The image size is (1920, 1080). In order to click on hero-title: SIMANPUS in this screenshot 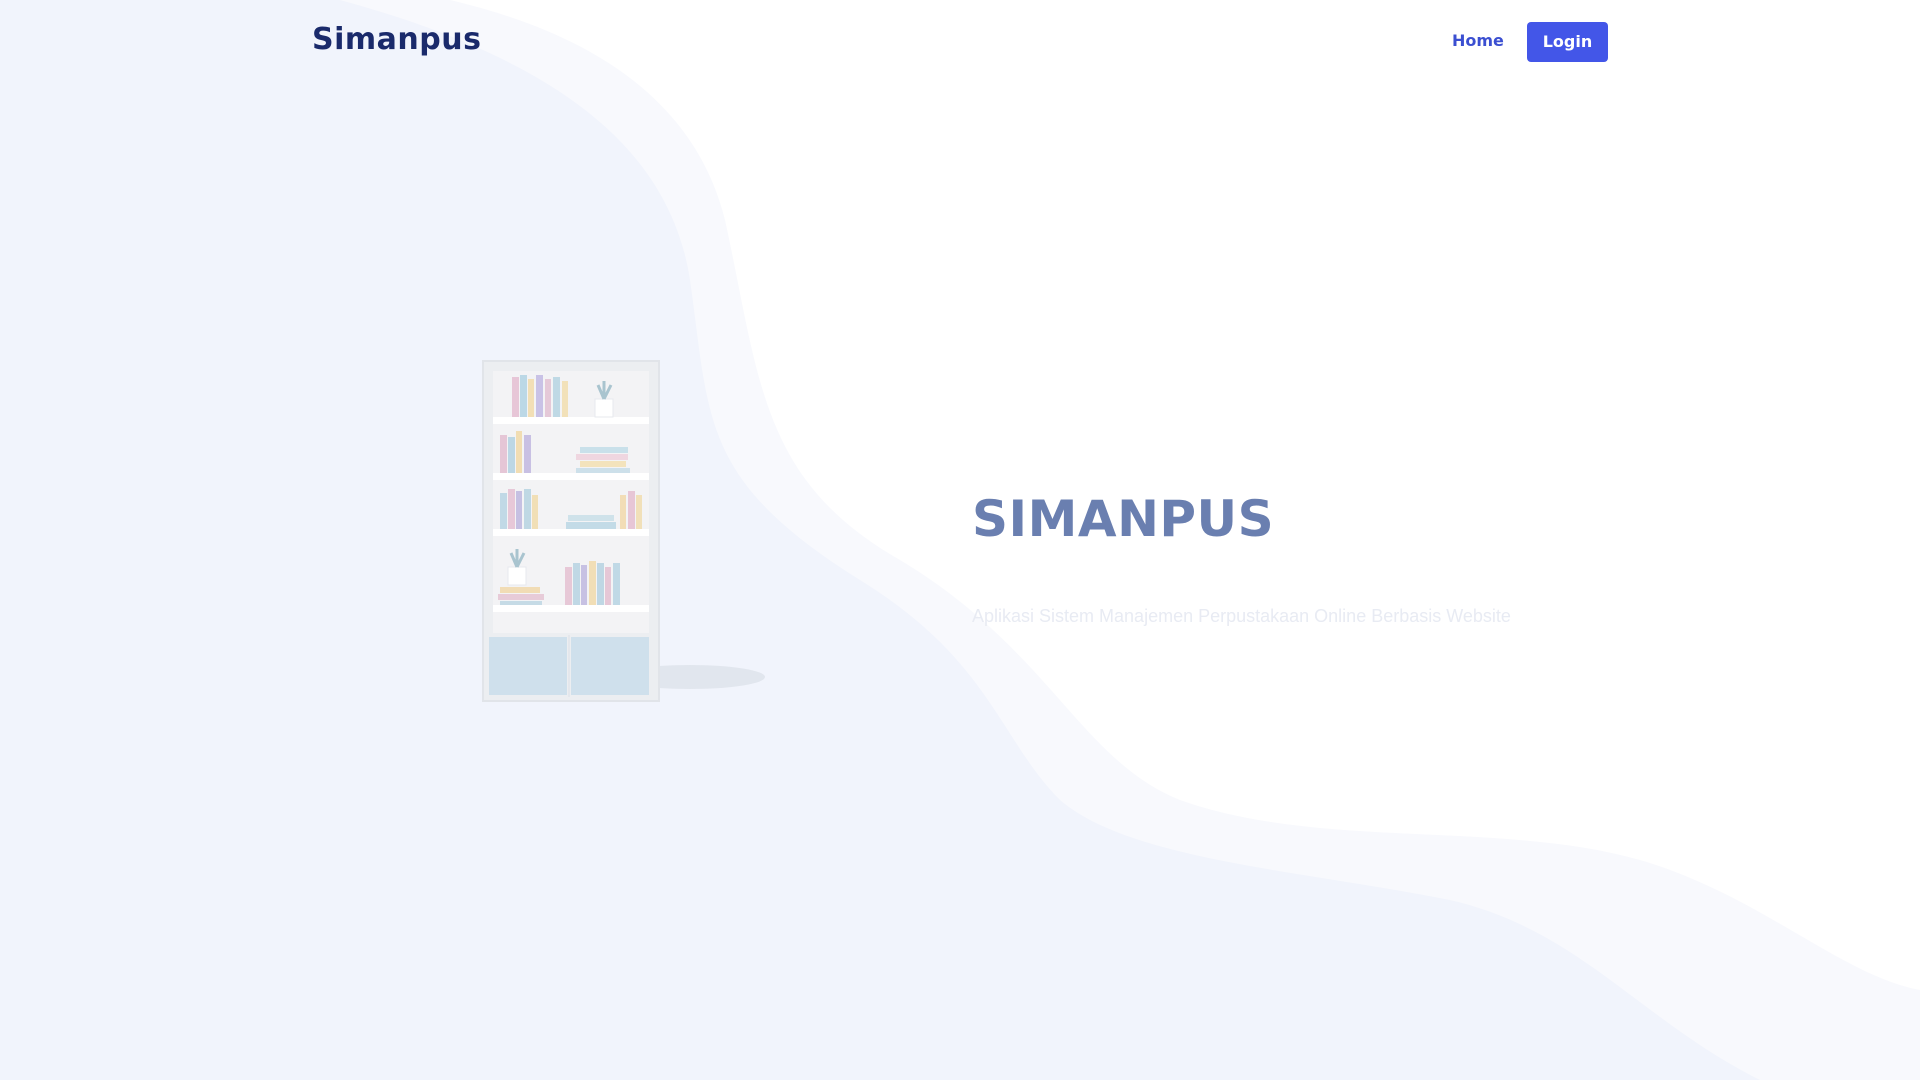, I will do `click(1123, 519)`.